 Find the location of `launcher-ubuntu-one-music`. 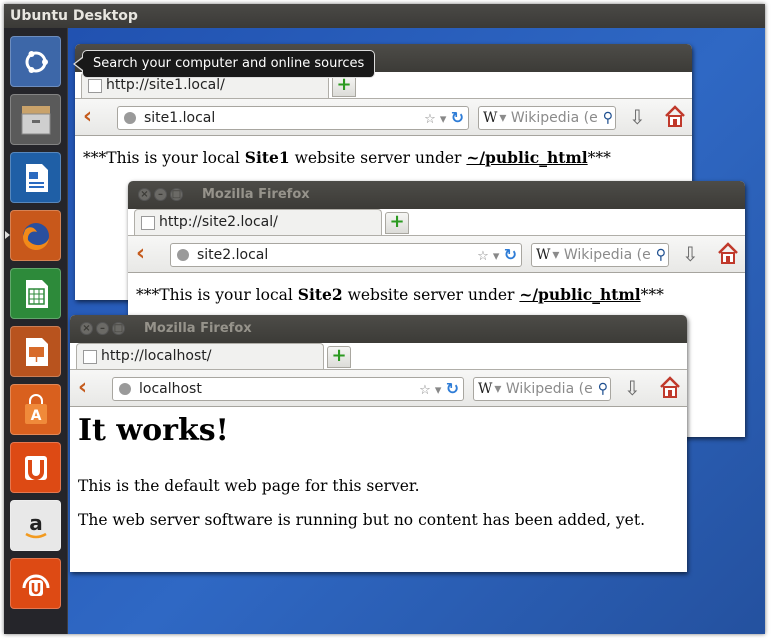

launcher-ubuntu-one-music is located at coordinates (35, 583).